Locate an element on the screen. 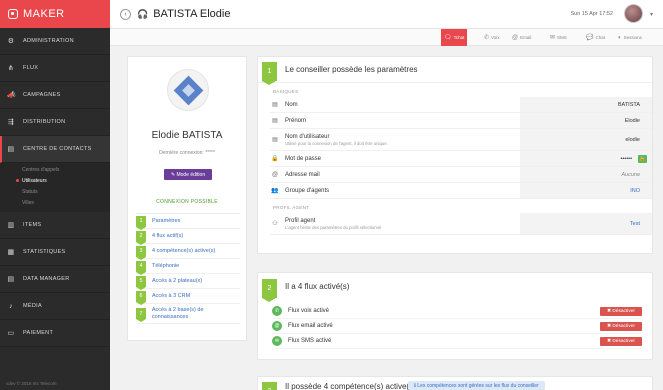  table-icon: ▤ is located at coordinates (11, 279).